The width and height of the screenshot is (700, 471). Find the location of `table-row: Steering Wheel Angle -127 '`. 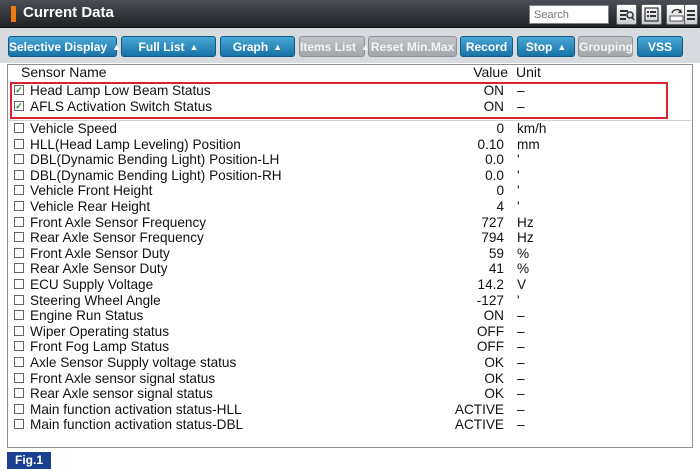

table-row: Steering Wheel Angle -127 ' is located at coordinates (348, 301).